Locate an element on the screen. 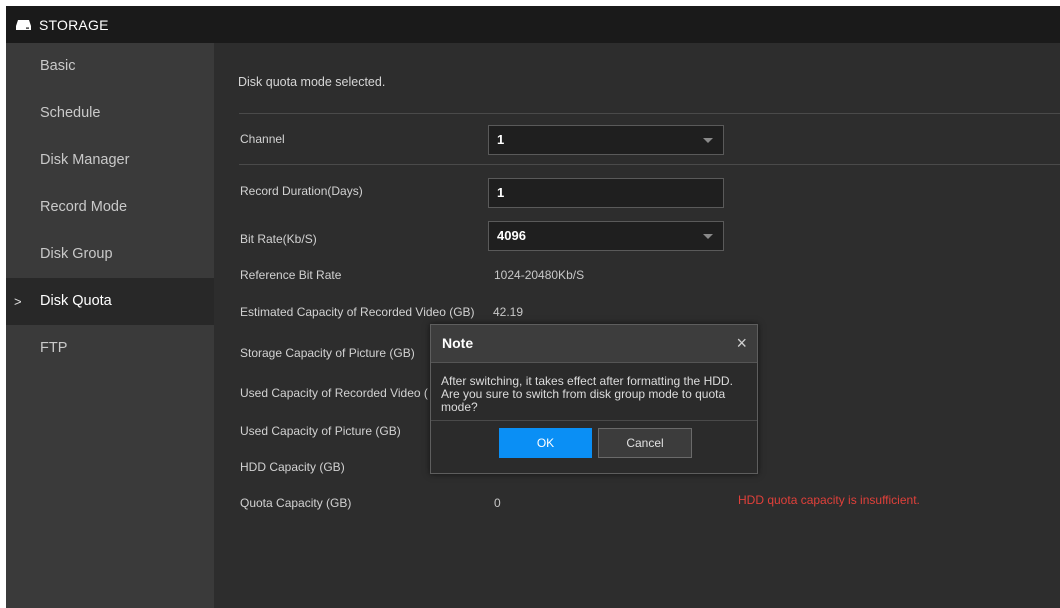  sidebar-item-label: Disk Quota is located at coordinates (76, 301).